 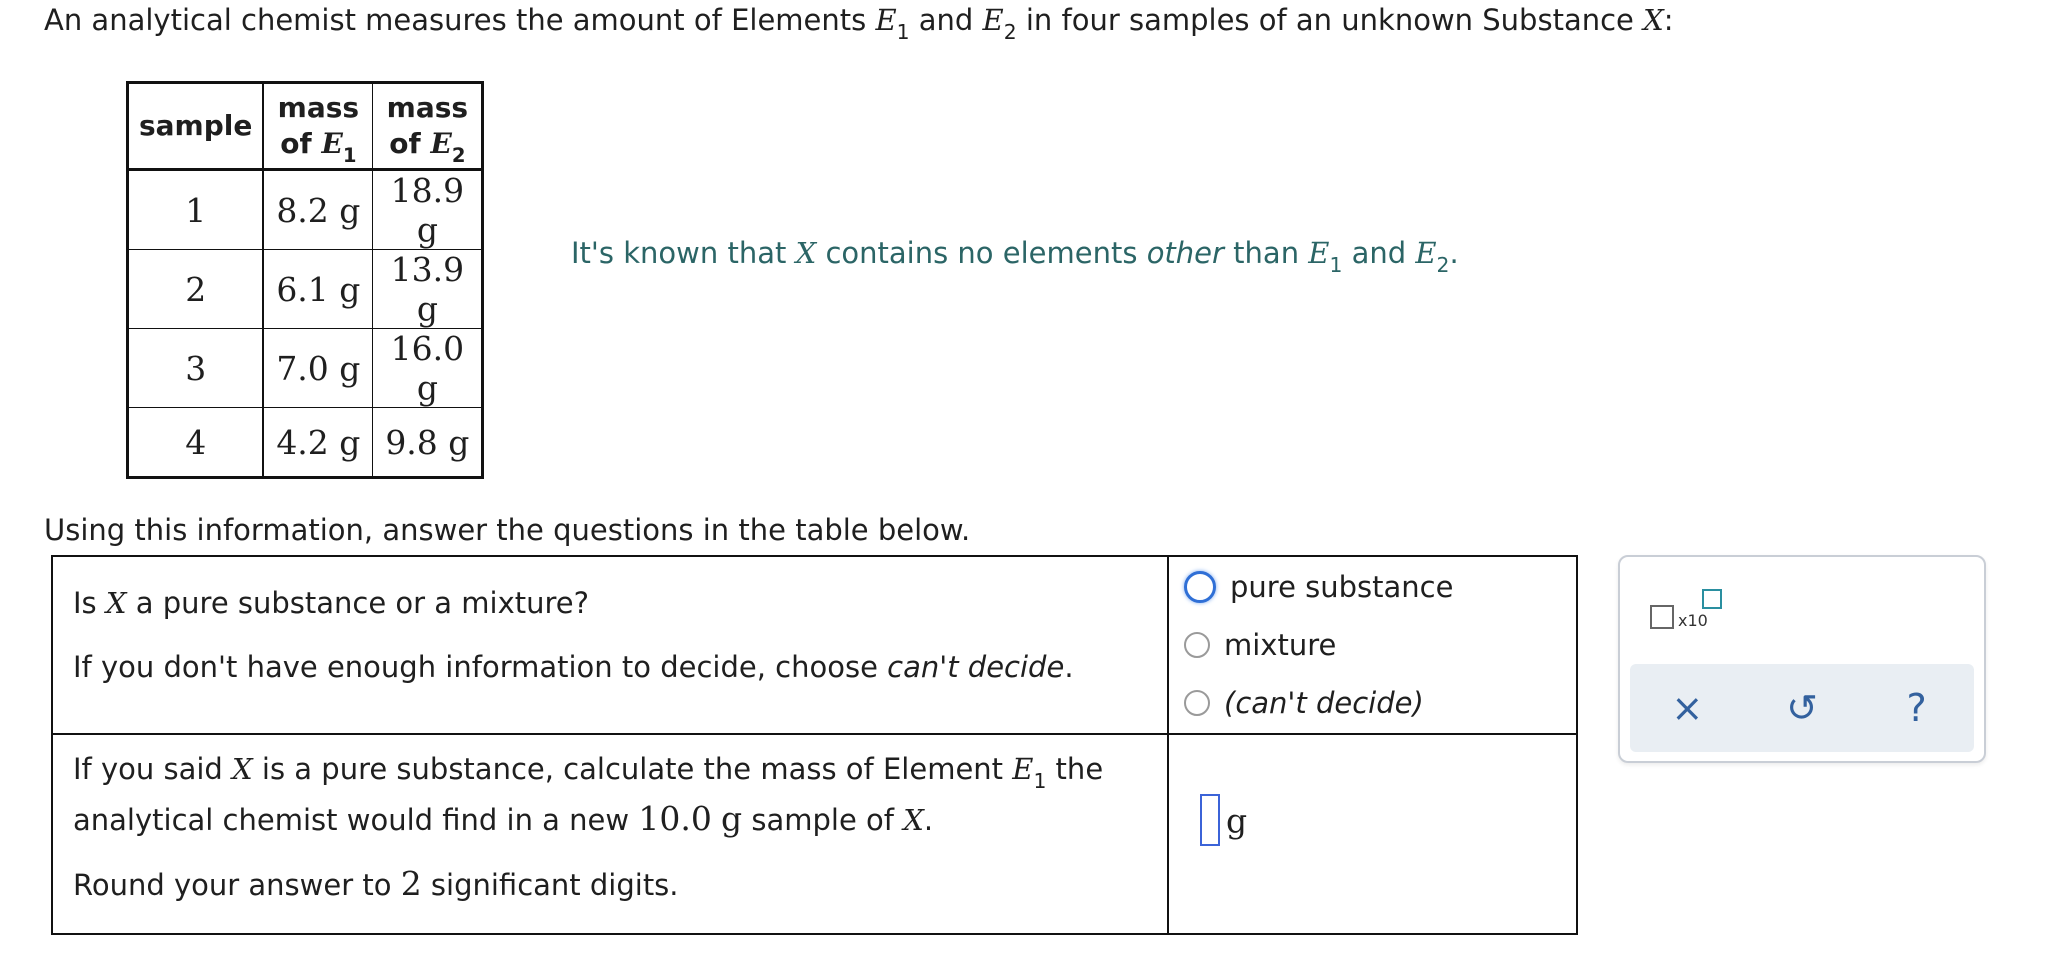 What do you see at coordinates (318, 368) in the screenshot?
I see `mass-e1-value: 7.0 g` at bounding box center [318, 368].